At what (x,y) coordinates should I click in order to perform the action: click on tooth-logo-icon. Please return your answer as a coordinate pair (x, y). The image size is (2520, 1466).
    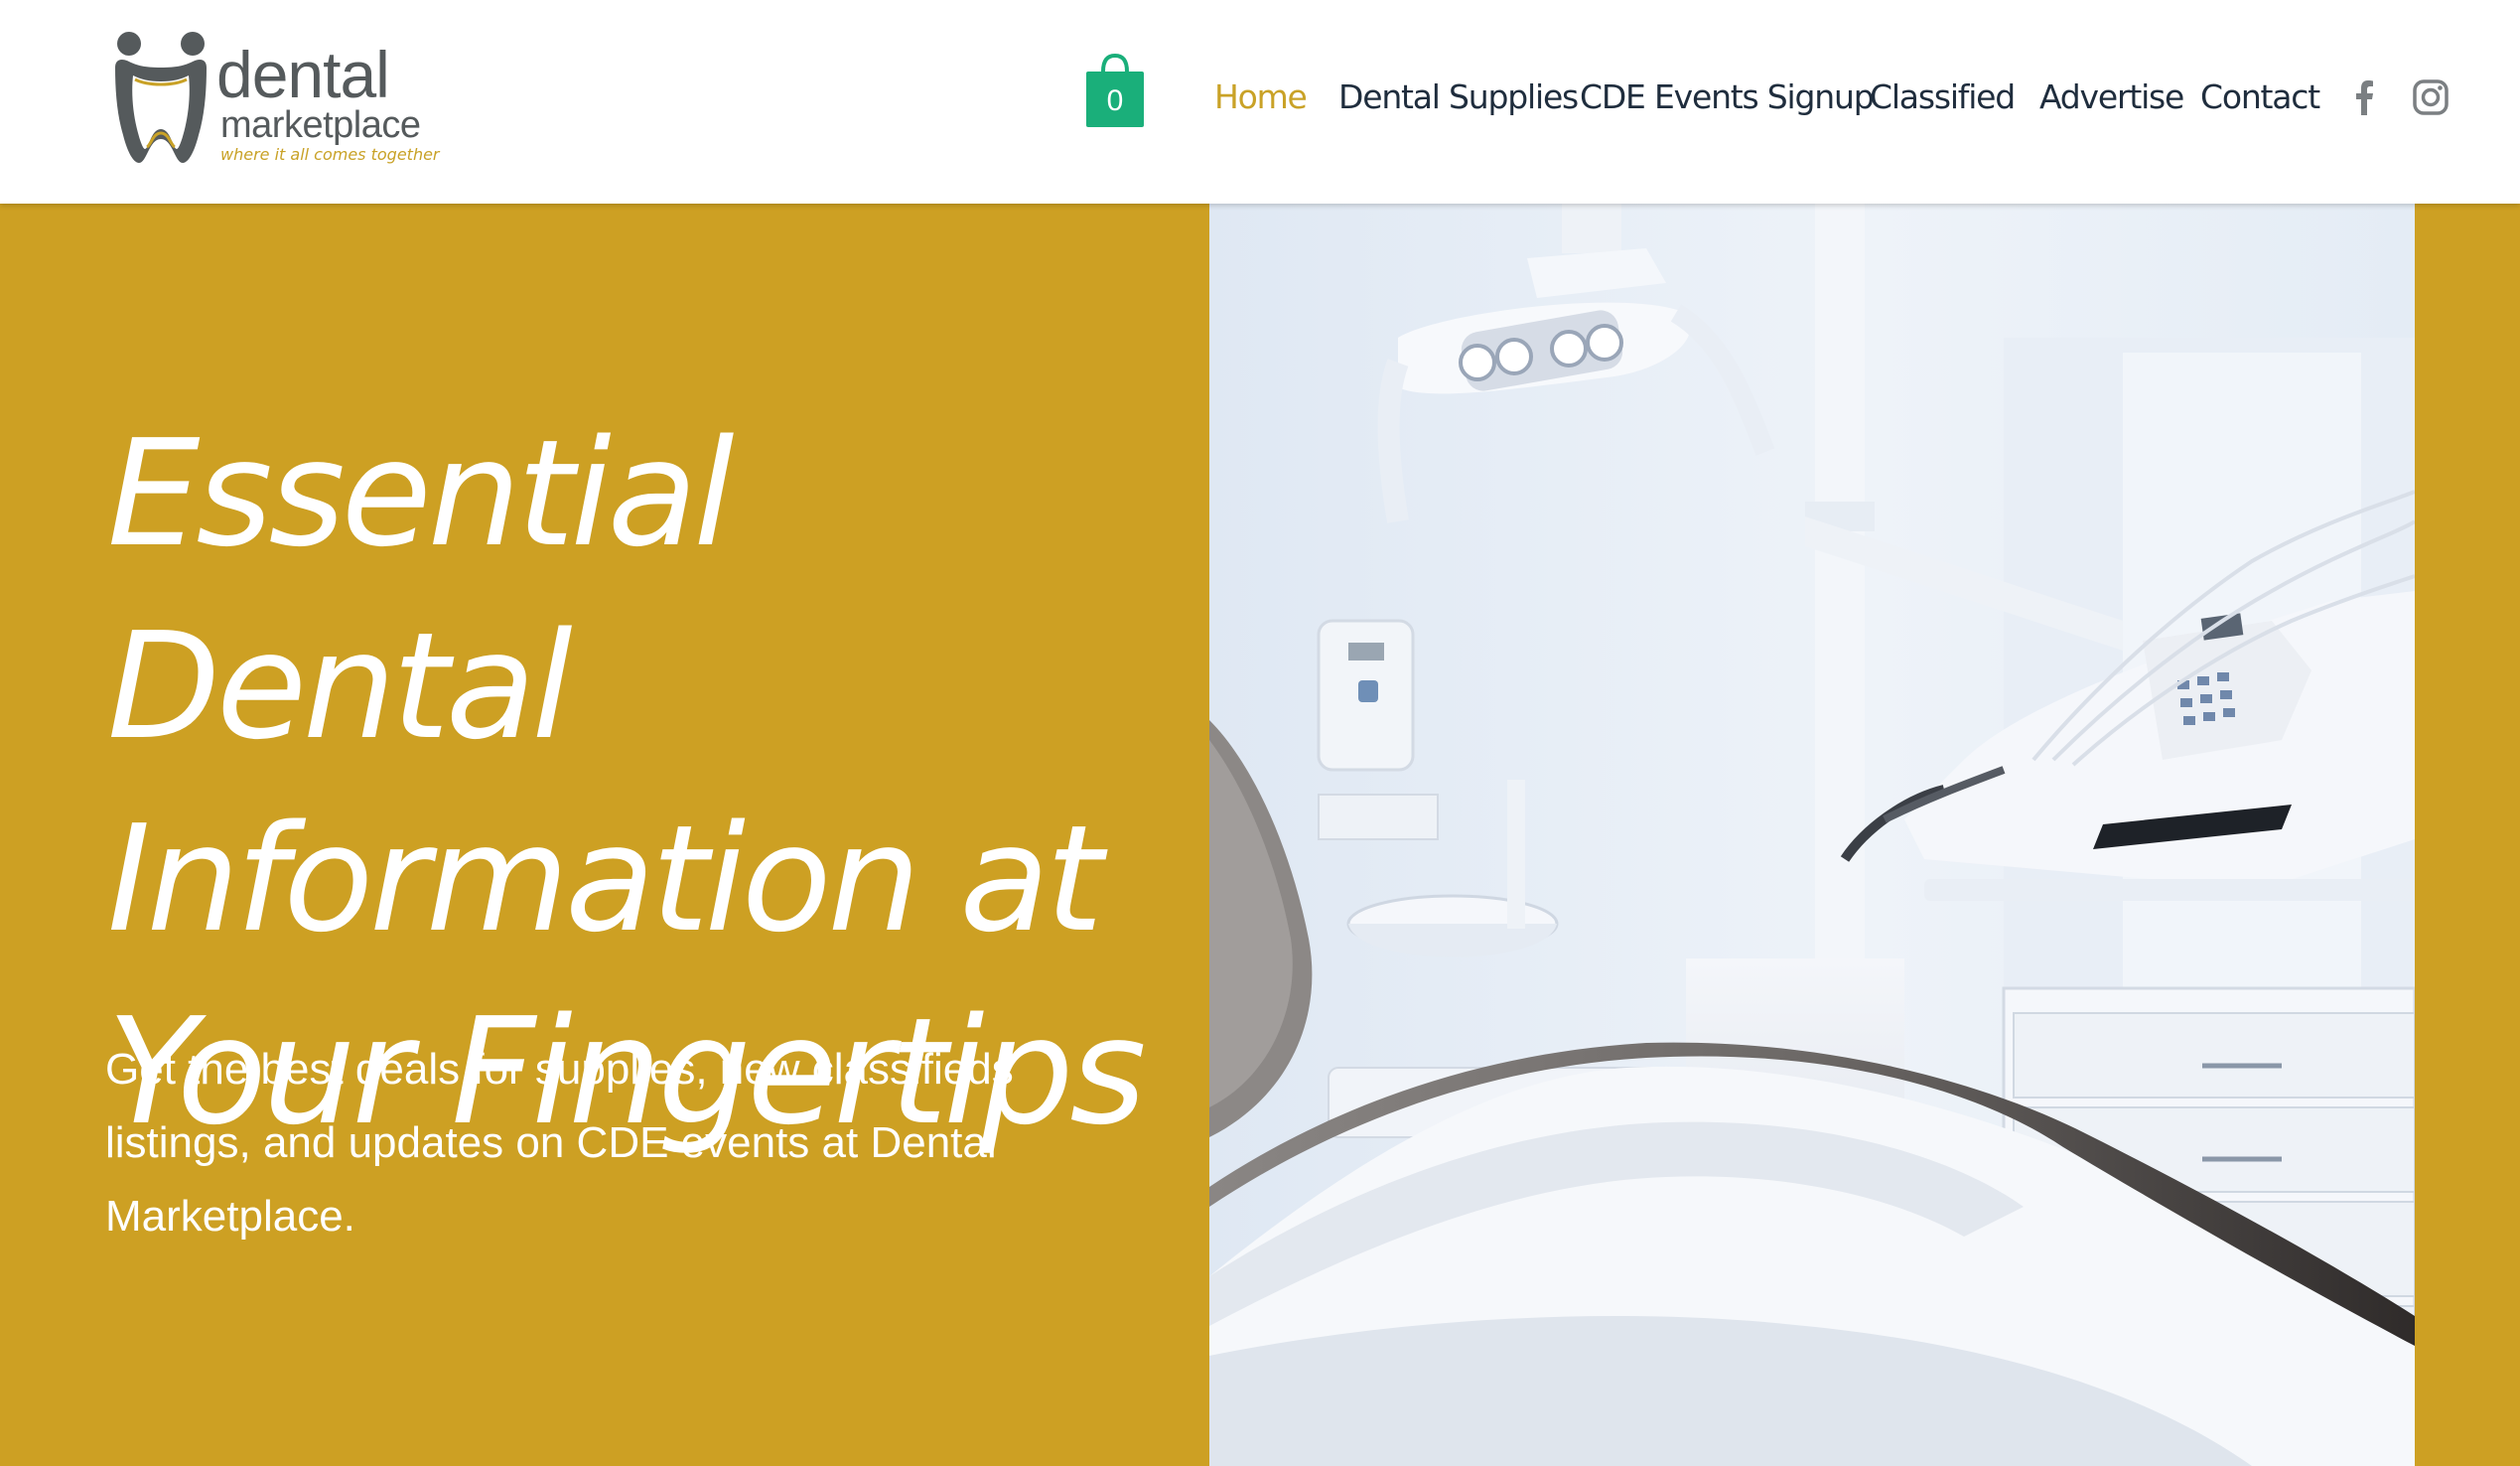
    Looking at the image, I should click on (161, 97).